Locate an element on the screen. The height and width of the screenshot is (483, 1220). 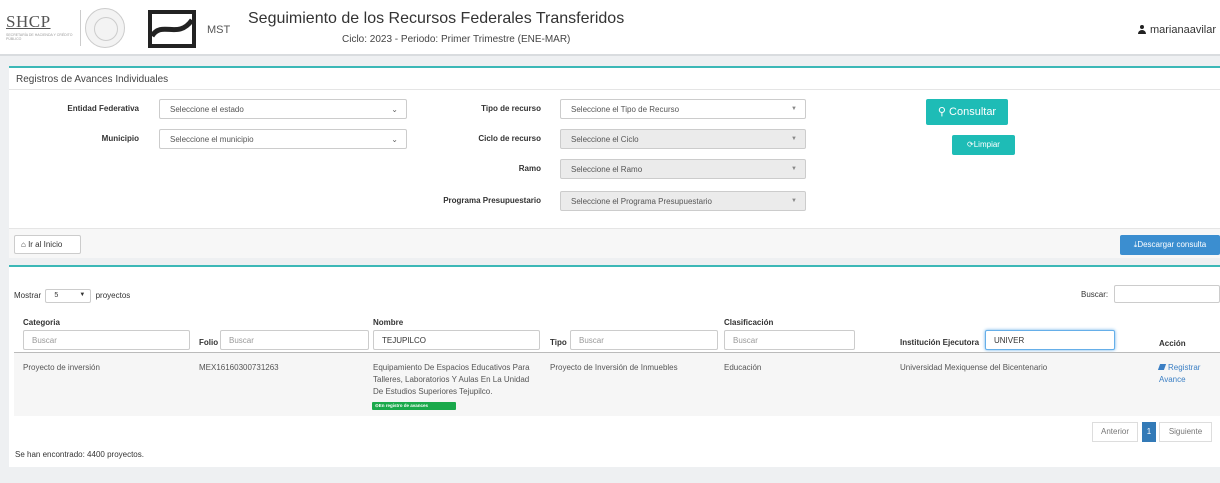
limpiar-label: Limpiar is located at coordinates (986, 144).